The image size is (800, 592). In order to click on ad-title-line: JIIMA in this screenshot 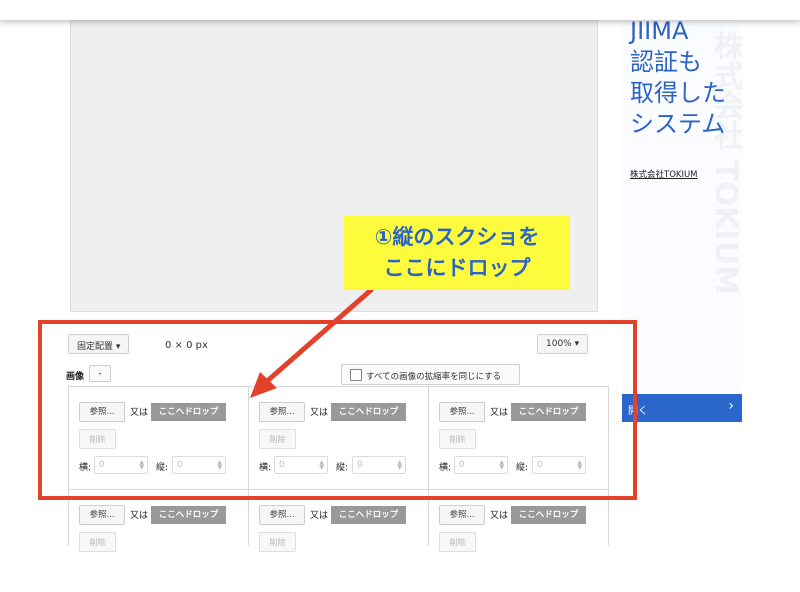, I will do `click(659, 31)`.